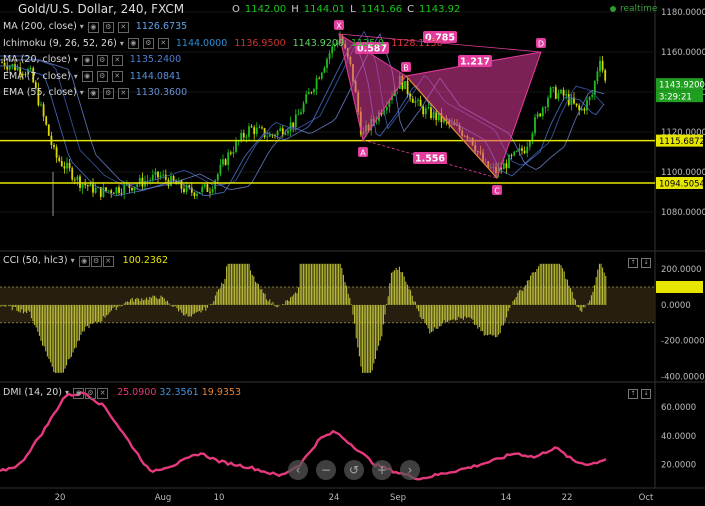 The height and width of the screenshot is (506, 705). I want to click on chart-nav-controls: ‹ − ↺ + ›, so click(354, 470).